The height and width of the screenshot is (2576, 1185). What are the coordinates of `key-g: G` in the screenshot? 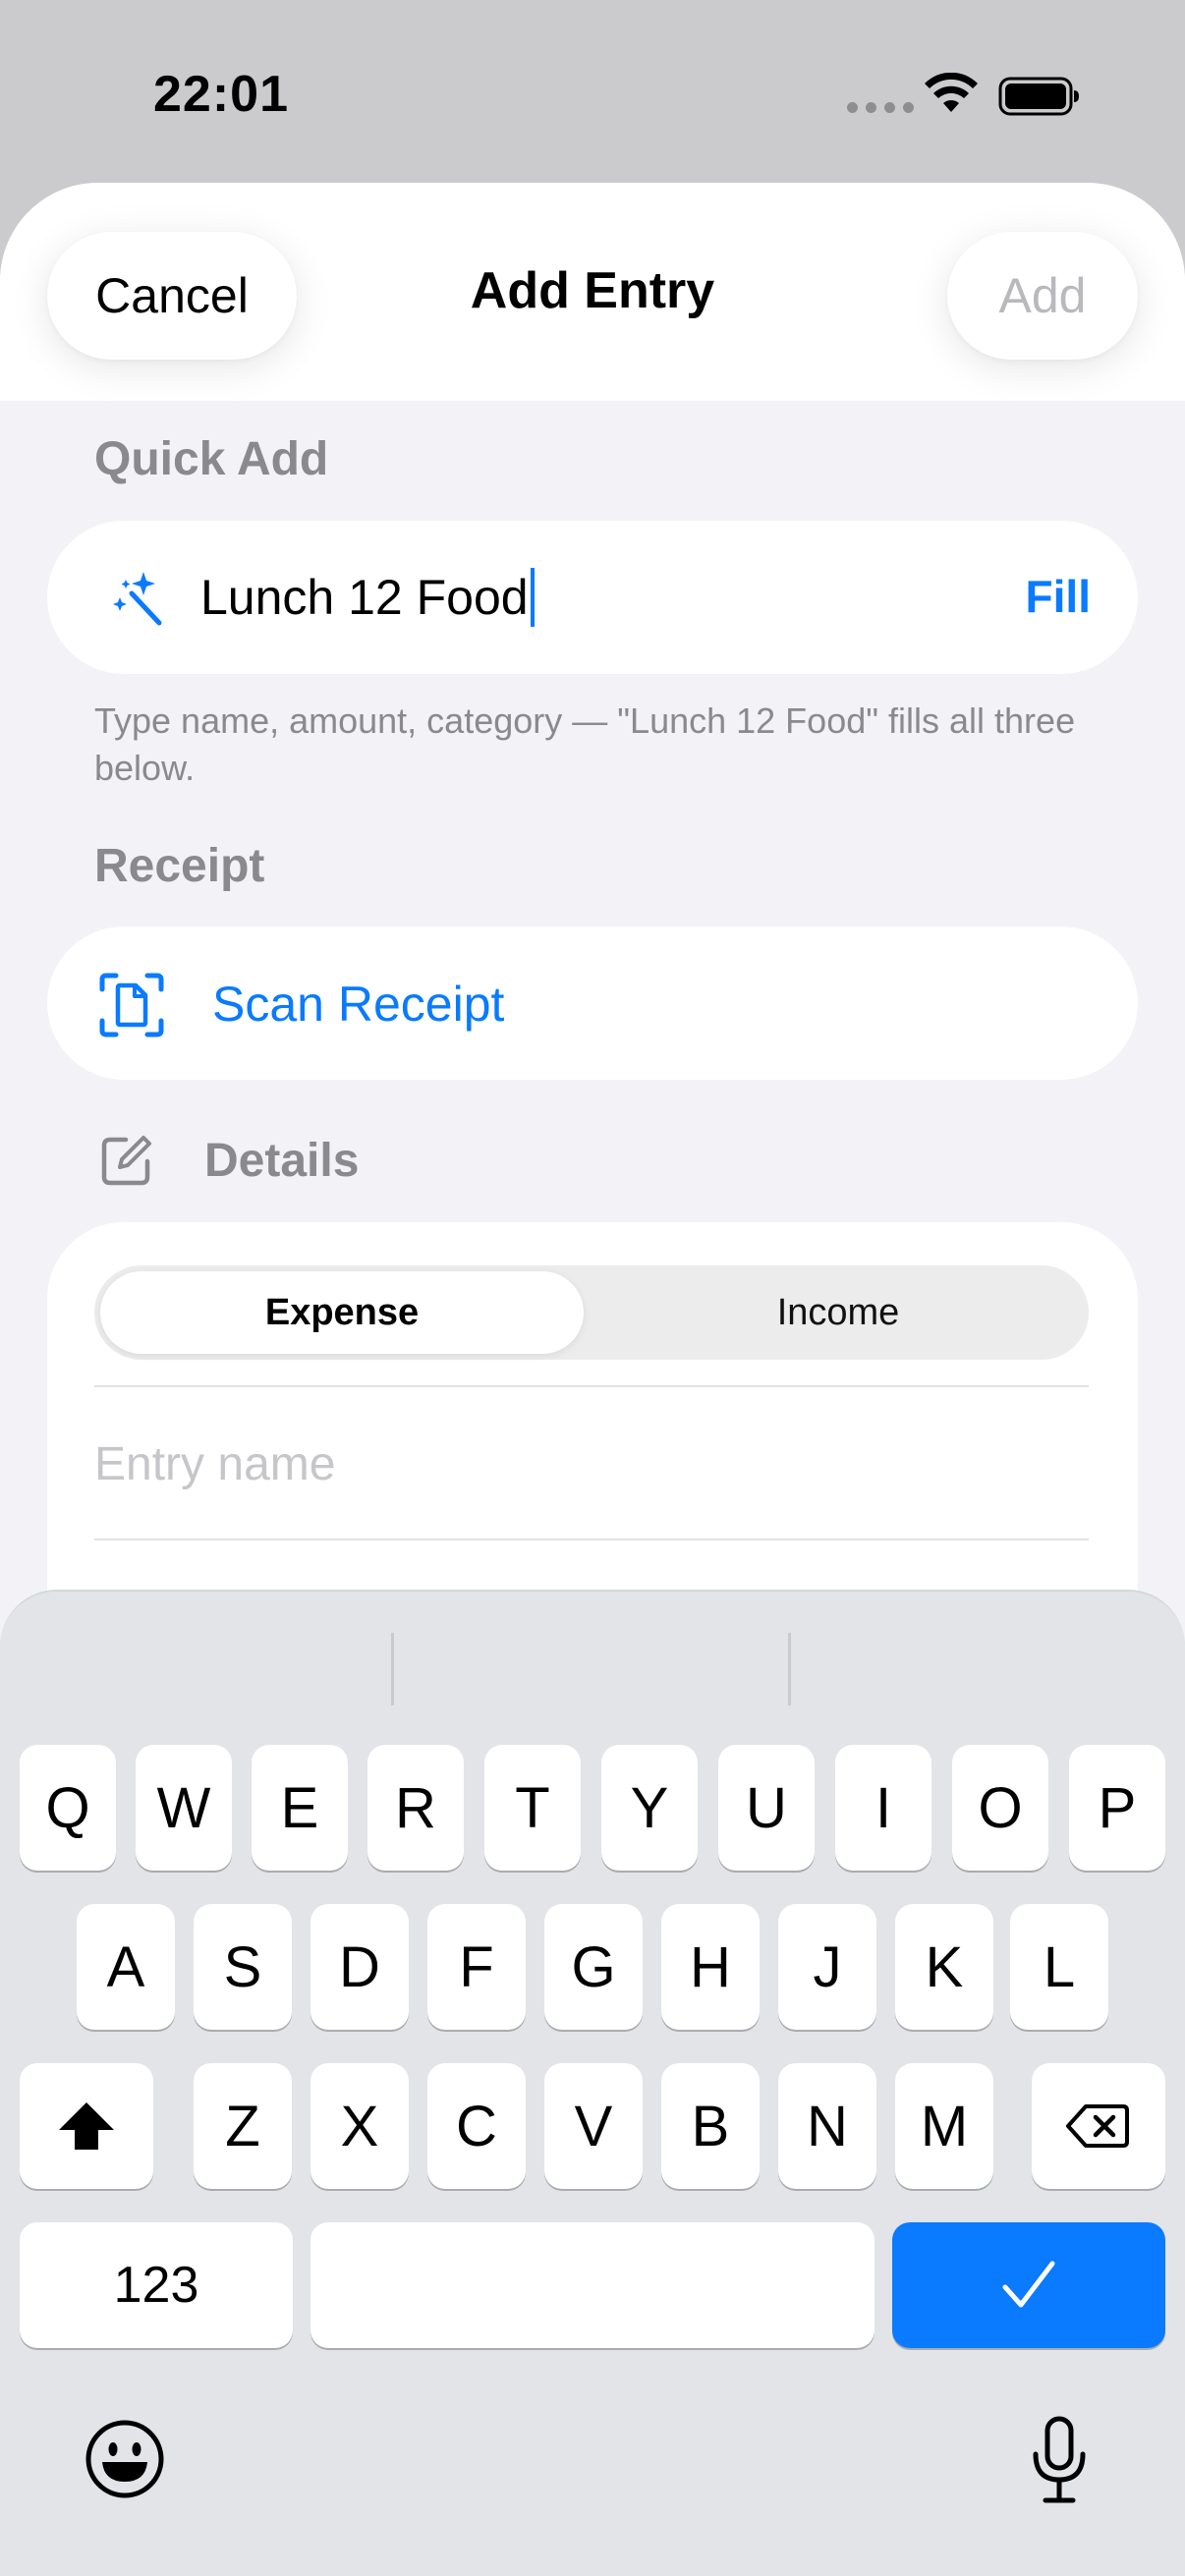 It's located at (594, 1967).